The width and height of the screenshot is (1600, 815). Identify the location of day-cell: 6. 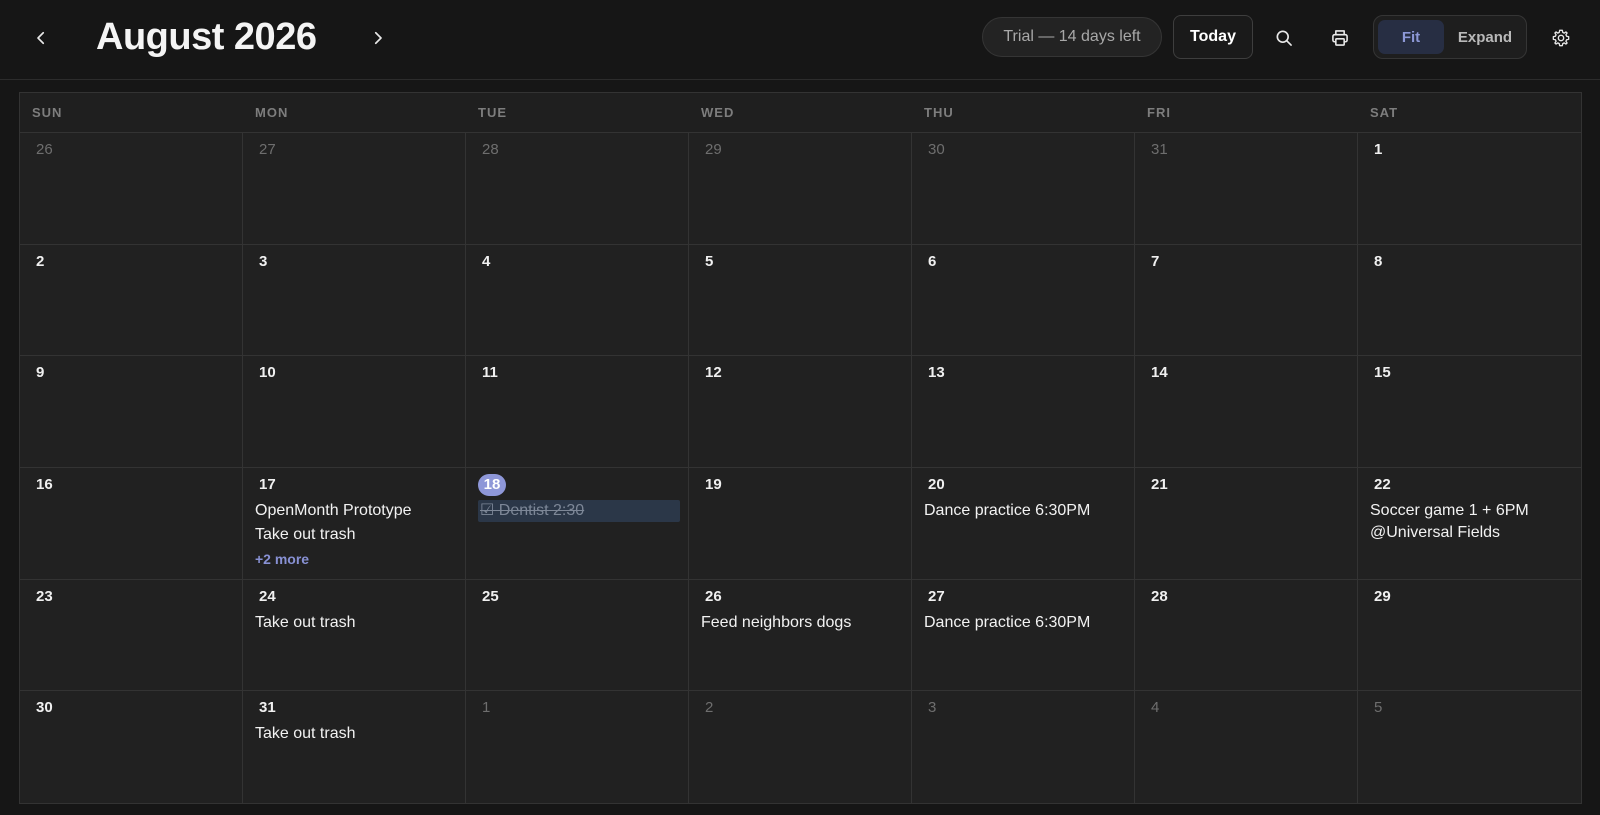
(1023, 300).